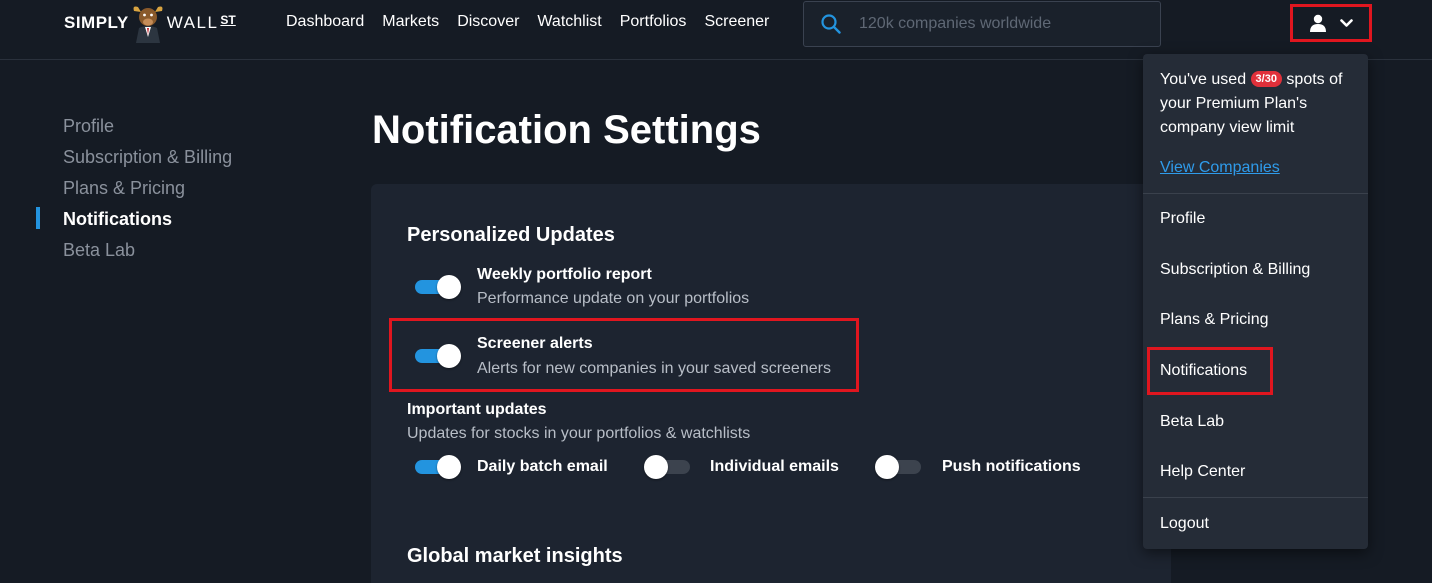 Image resolution: width=1432 pixels, height=583 pixels. What do you see at coordinates (1192, 422) in the screenshot?
I see `menu-item-beta-lab: Beta Lab` at bounding box center [1192, 422].